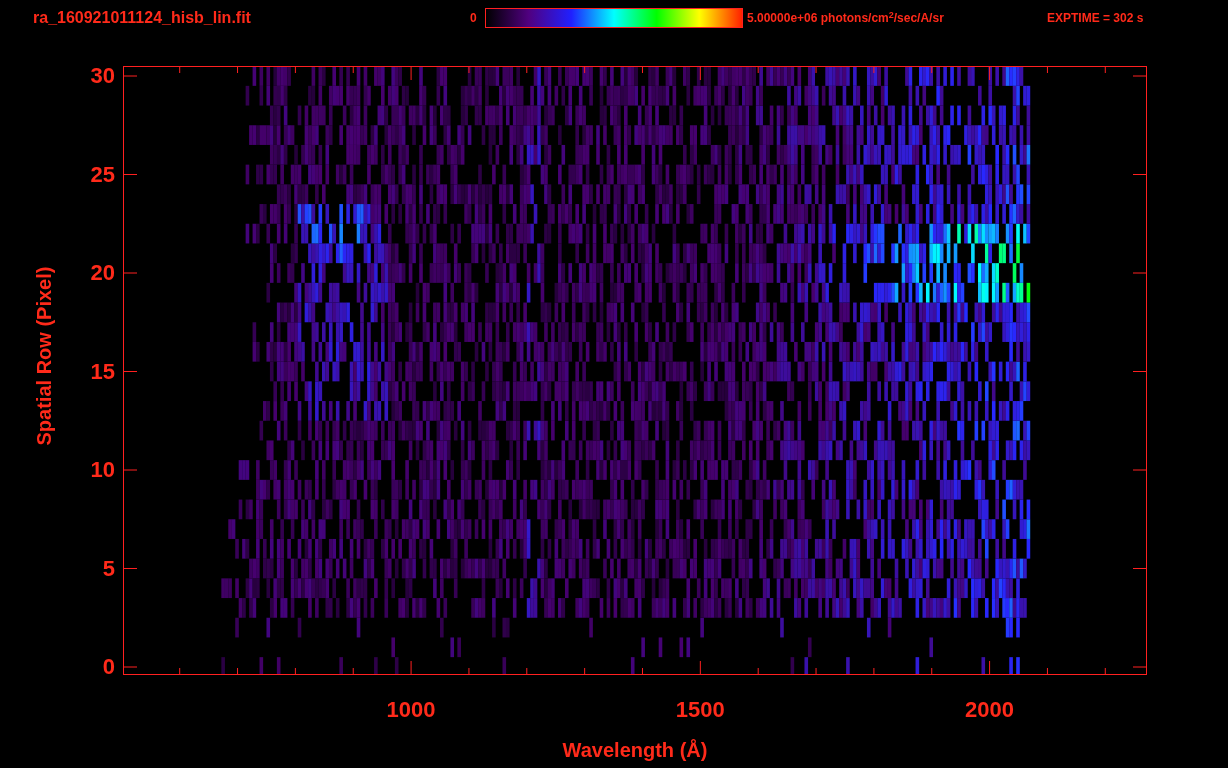  What do you see at coordinates (44, 356) in the screenshot?
I see `y-axis-label: Spatial Row (Pixel)` at bounding box center [44, 356].